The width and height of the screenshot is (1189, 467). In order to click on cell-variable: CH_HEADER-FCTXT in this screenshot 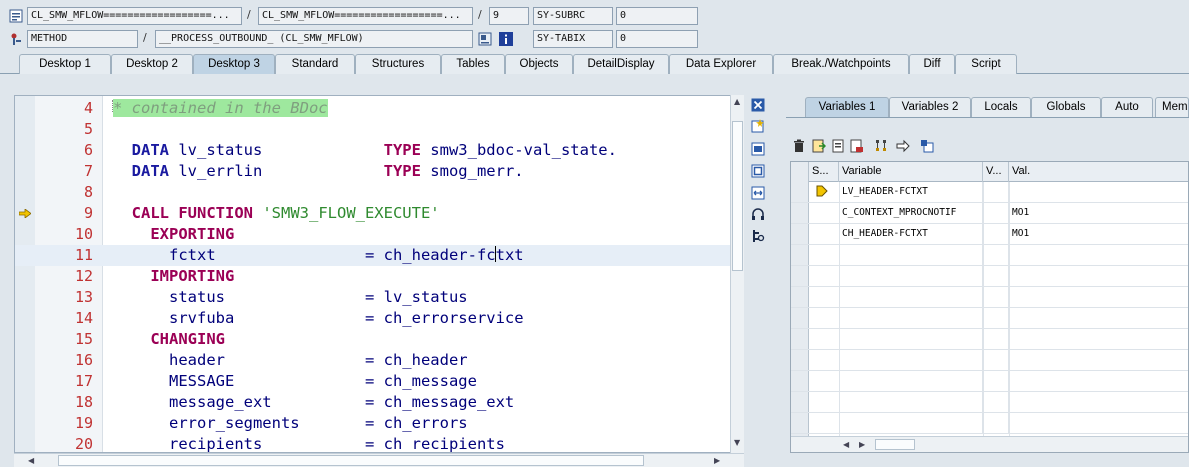, I will do `click(911, 234)`.